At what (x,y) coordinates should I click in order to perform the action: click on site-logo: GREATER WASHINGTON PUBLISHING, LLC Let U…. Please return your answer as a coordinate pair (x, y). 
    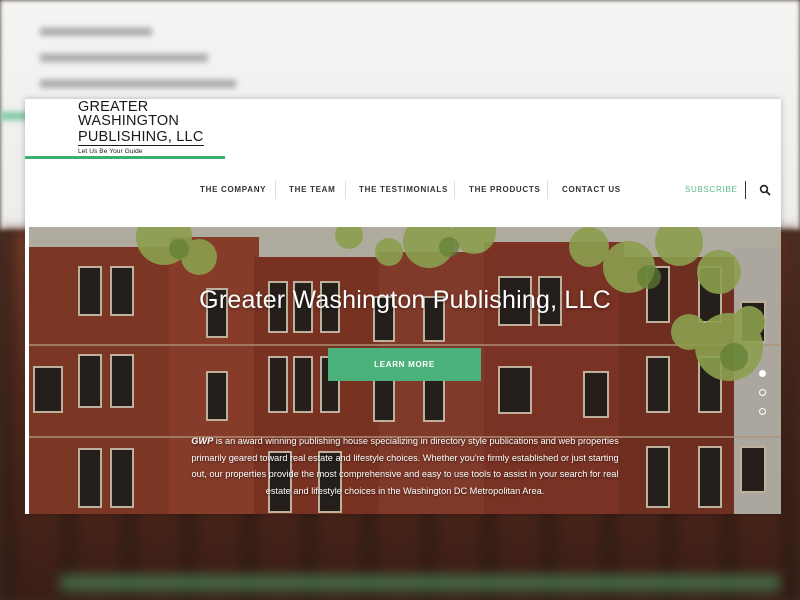
    Looking at the image, I should click on (141, 127).